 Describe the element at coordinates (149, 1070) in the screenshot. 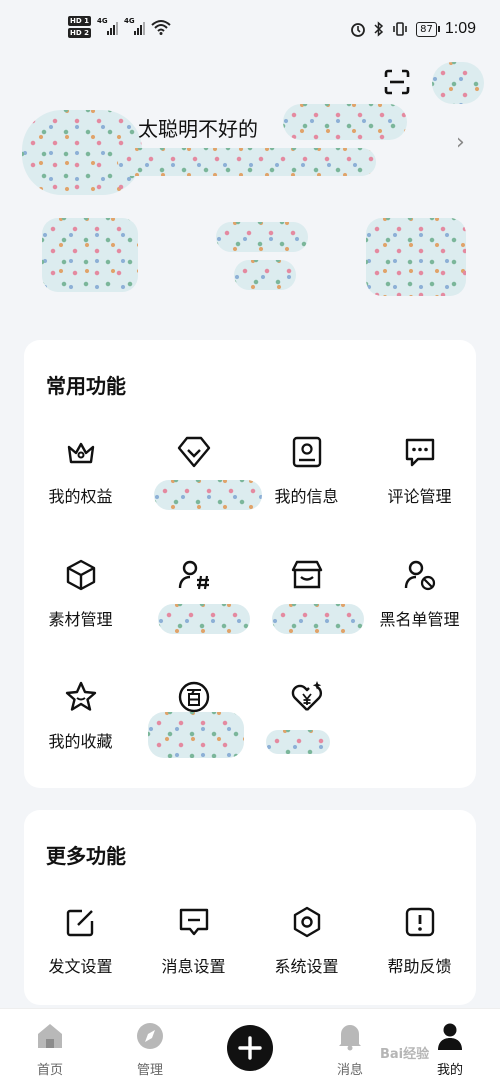

I see `tab-label: 管理` at that location.